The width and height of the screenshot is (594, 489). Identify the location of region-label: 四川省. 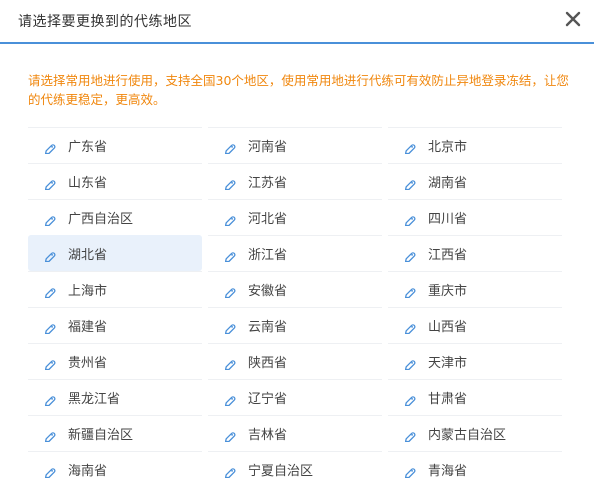
(448, 219).